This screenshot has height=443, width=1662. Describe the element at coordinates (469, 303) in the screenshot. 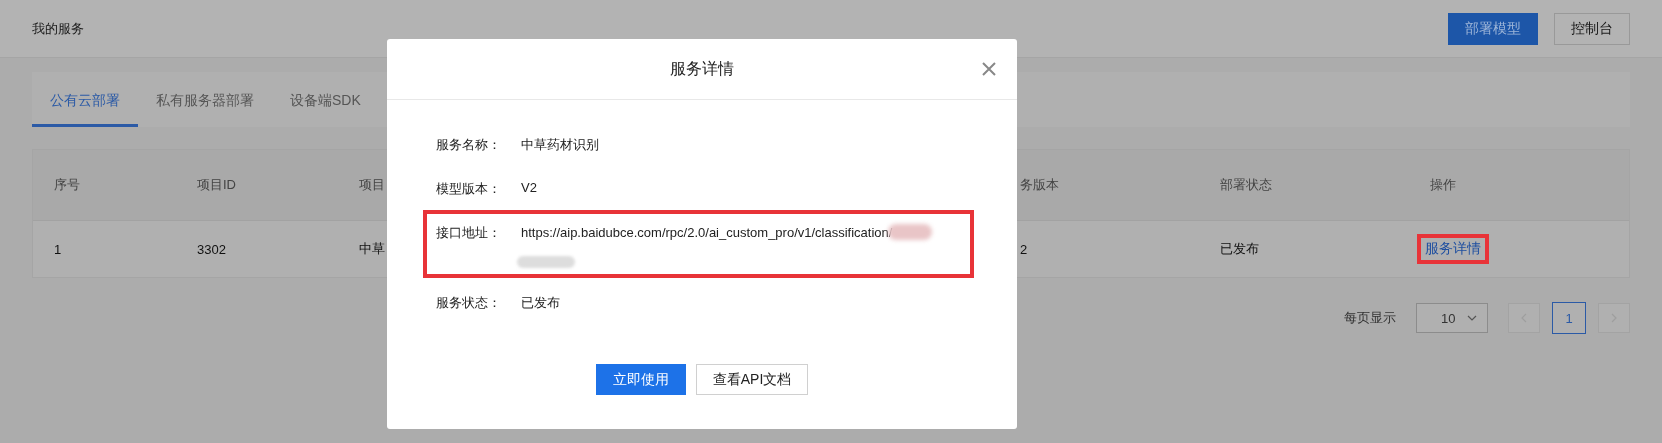

I see `field-label: 服务状态：` at that location.